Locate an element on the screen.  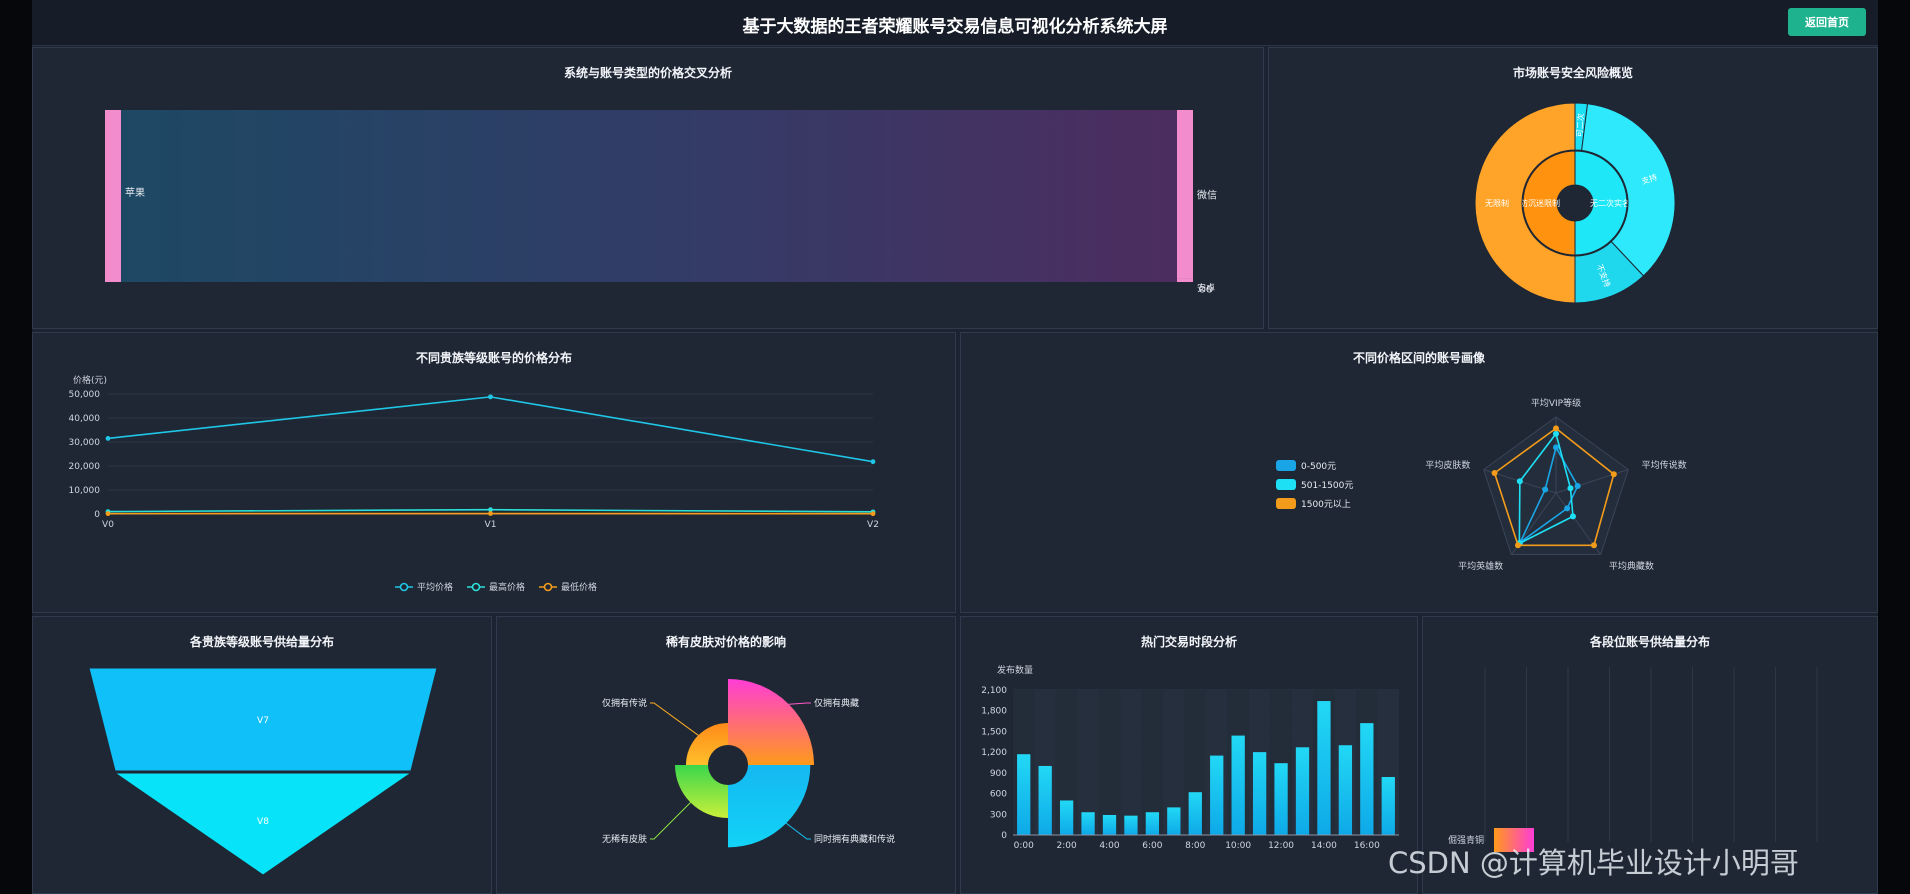
bar-ytick-7: 2,100 is located at coordinates (994, 691).